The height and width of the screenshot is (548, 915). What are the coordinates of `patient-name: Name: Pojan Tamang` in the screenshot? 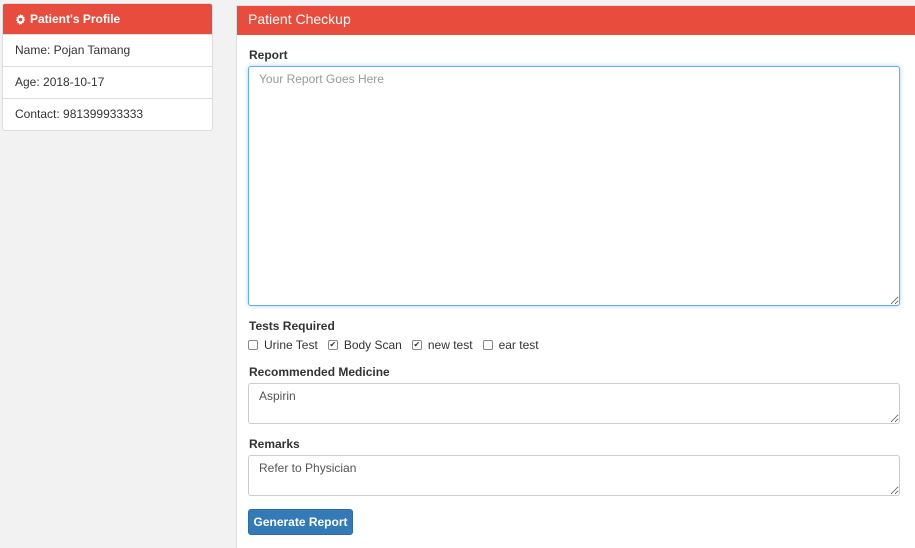 It's located at (107, 50).